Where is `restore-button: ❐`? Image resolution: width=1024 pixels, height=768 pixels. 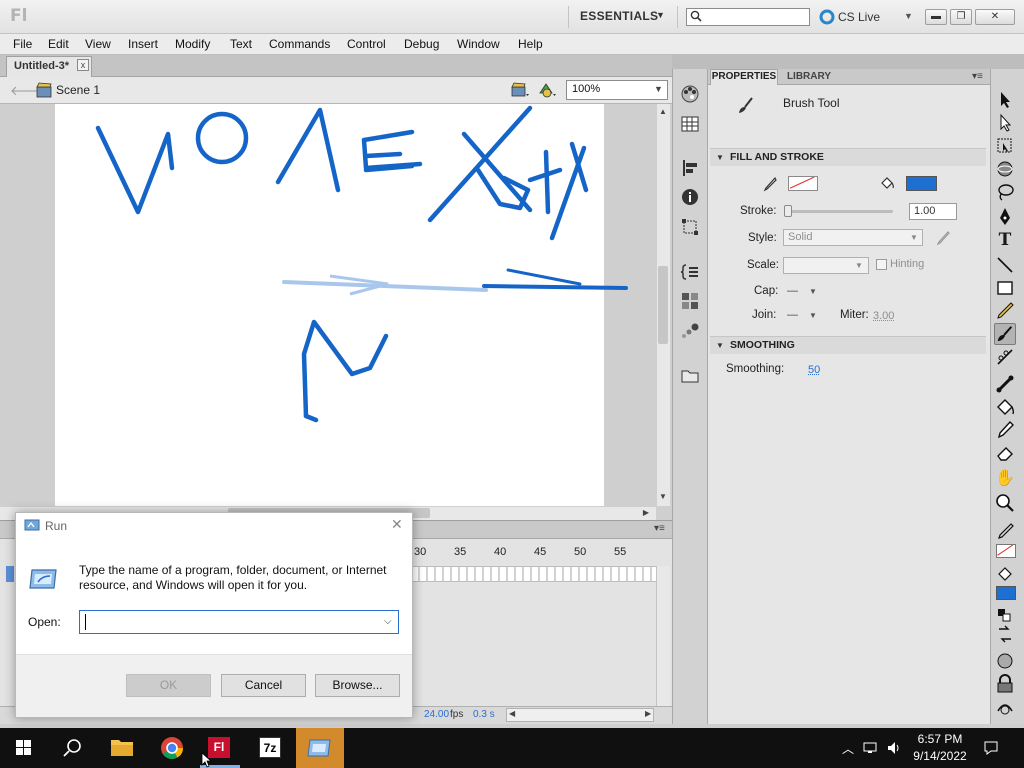
restore-button: ❐ is located at coordinates (961, 17).